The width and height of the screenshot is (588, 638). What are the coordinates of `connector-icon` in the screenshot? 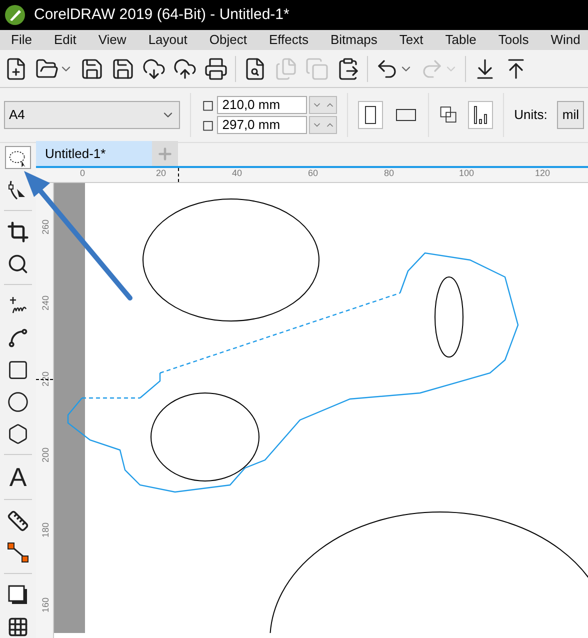 It's located at (18, 553).